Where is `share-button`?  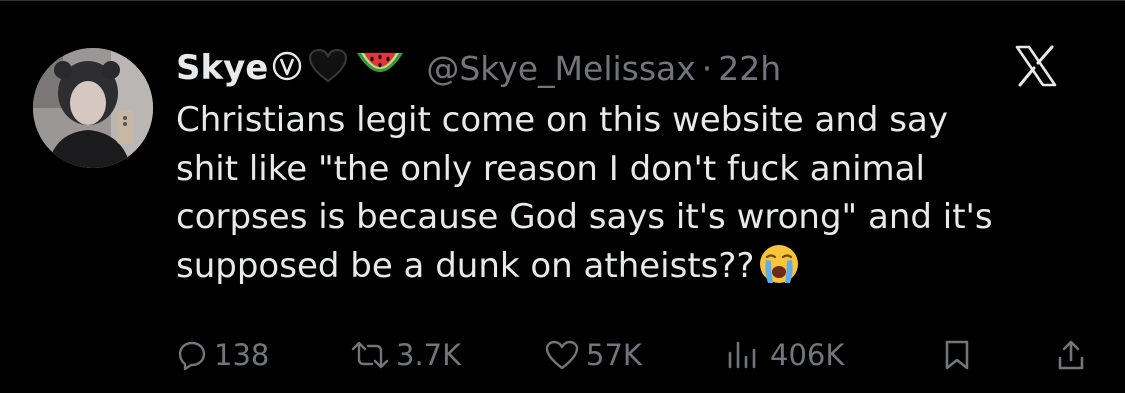 share-button is located at coordinates (1074, 355).